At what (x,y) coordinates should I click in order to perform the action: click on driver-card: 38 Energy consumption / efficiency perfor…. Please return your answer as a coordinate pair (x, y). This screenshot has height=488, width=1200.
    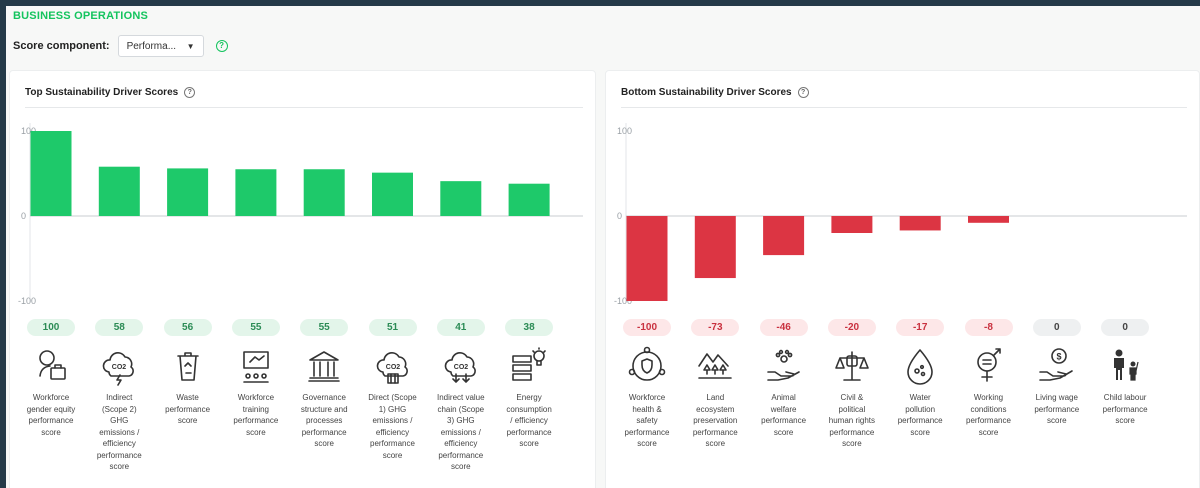
    Looking at the image, I should click on (529, 384).